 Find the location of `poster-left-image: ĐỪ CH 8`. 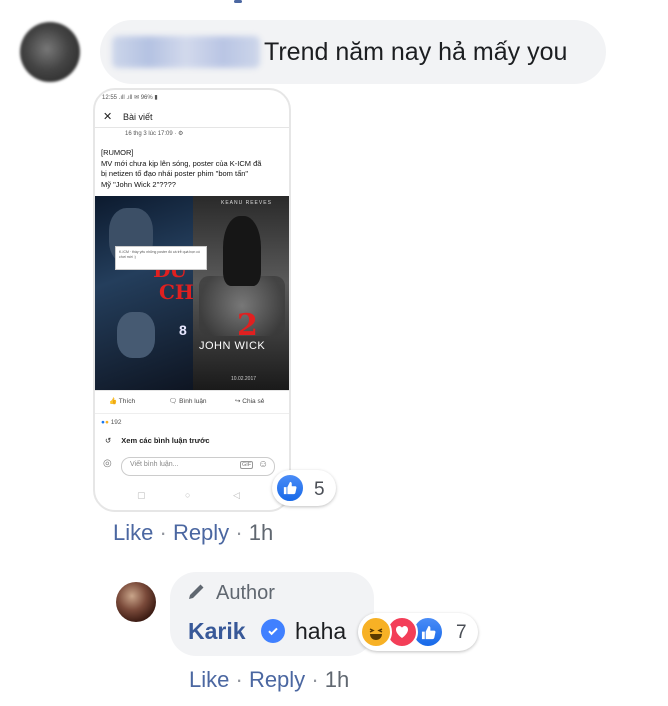

poster-left-image: ĐỪ CH 8 is located at coordinates (144, 293).